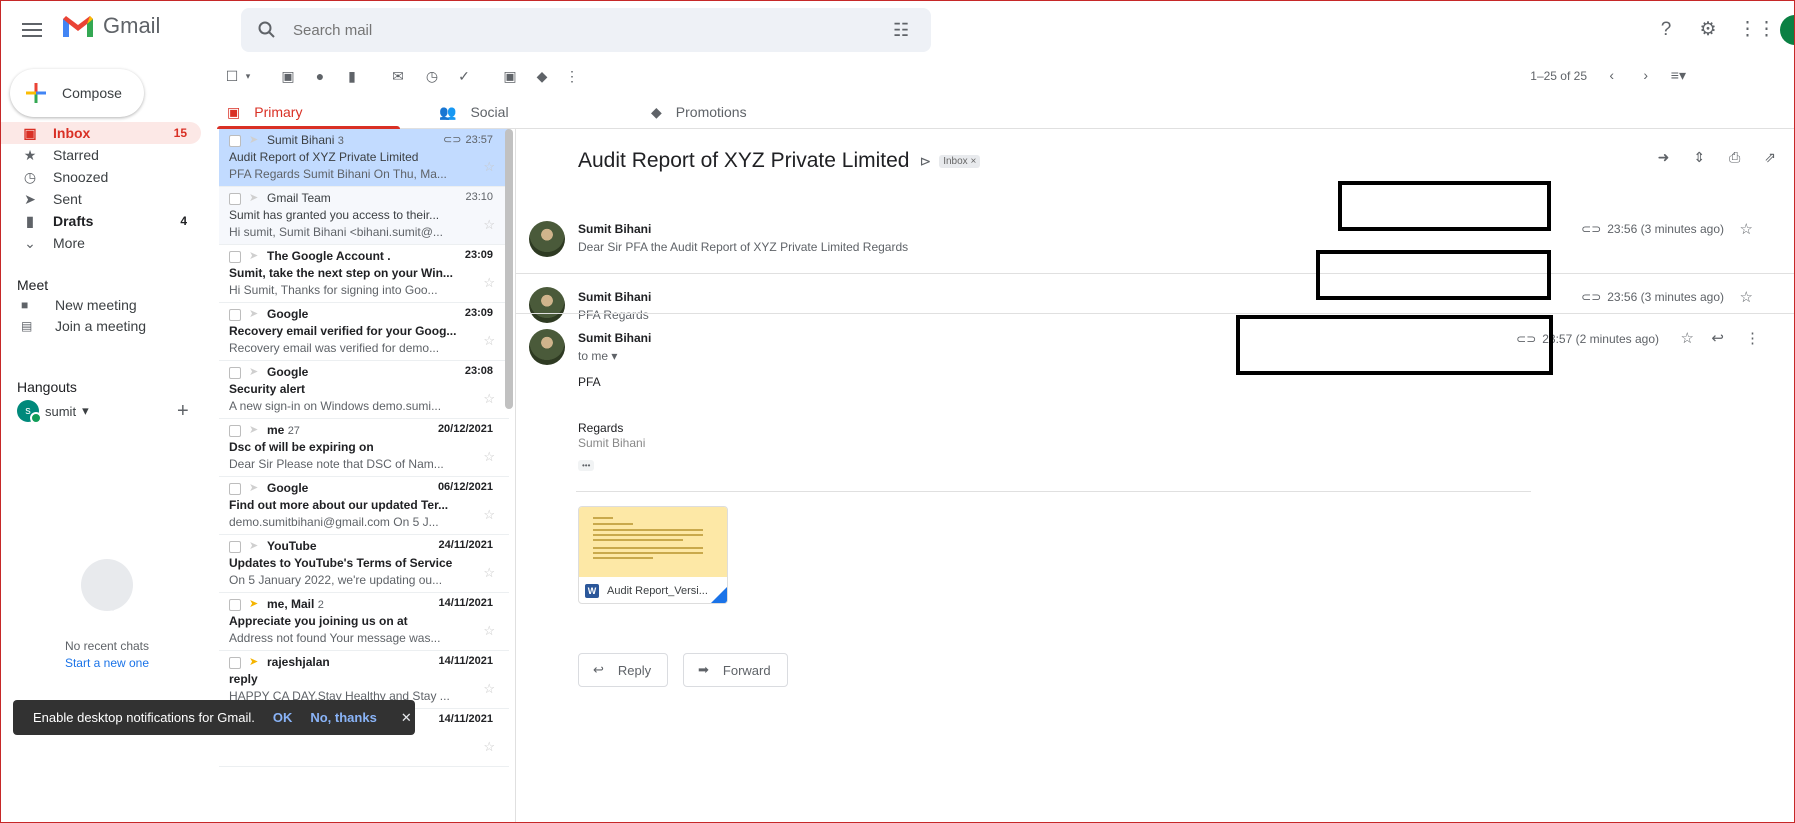  I want to click on open-new-window-icon: ⇗, so click(1770, 157).